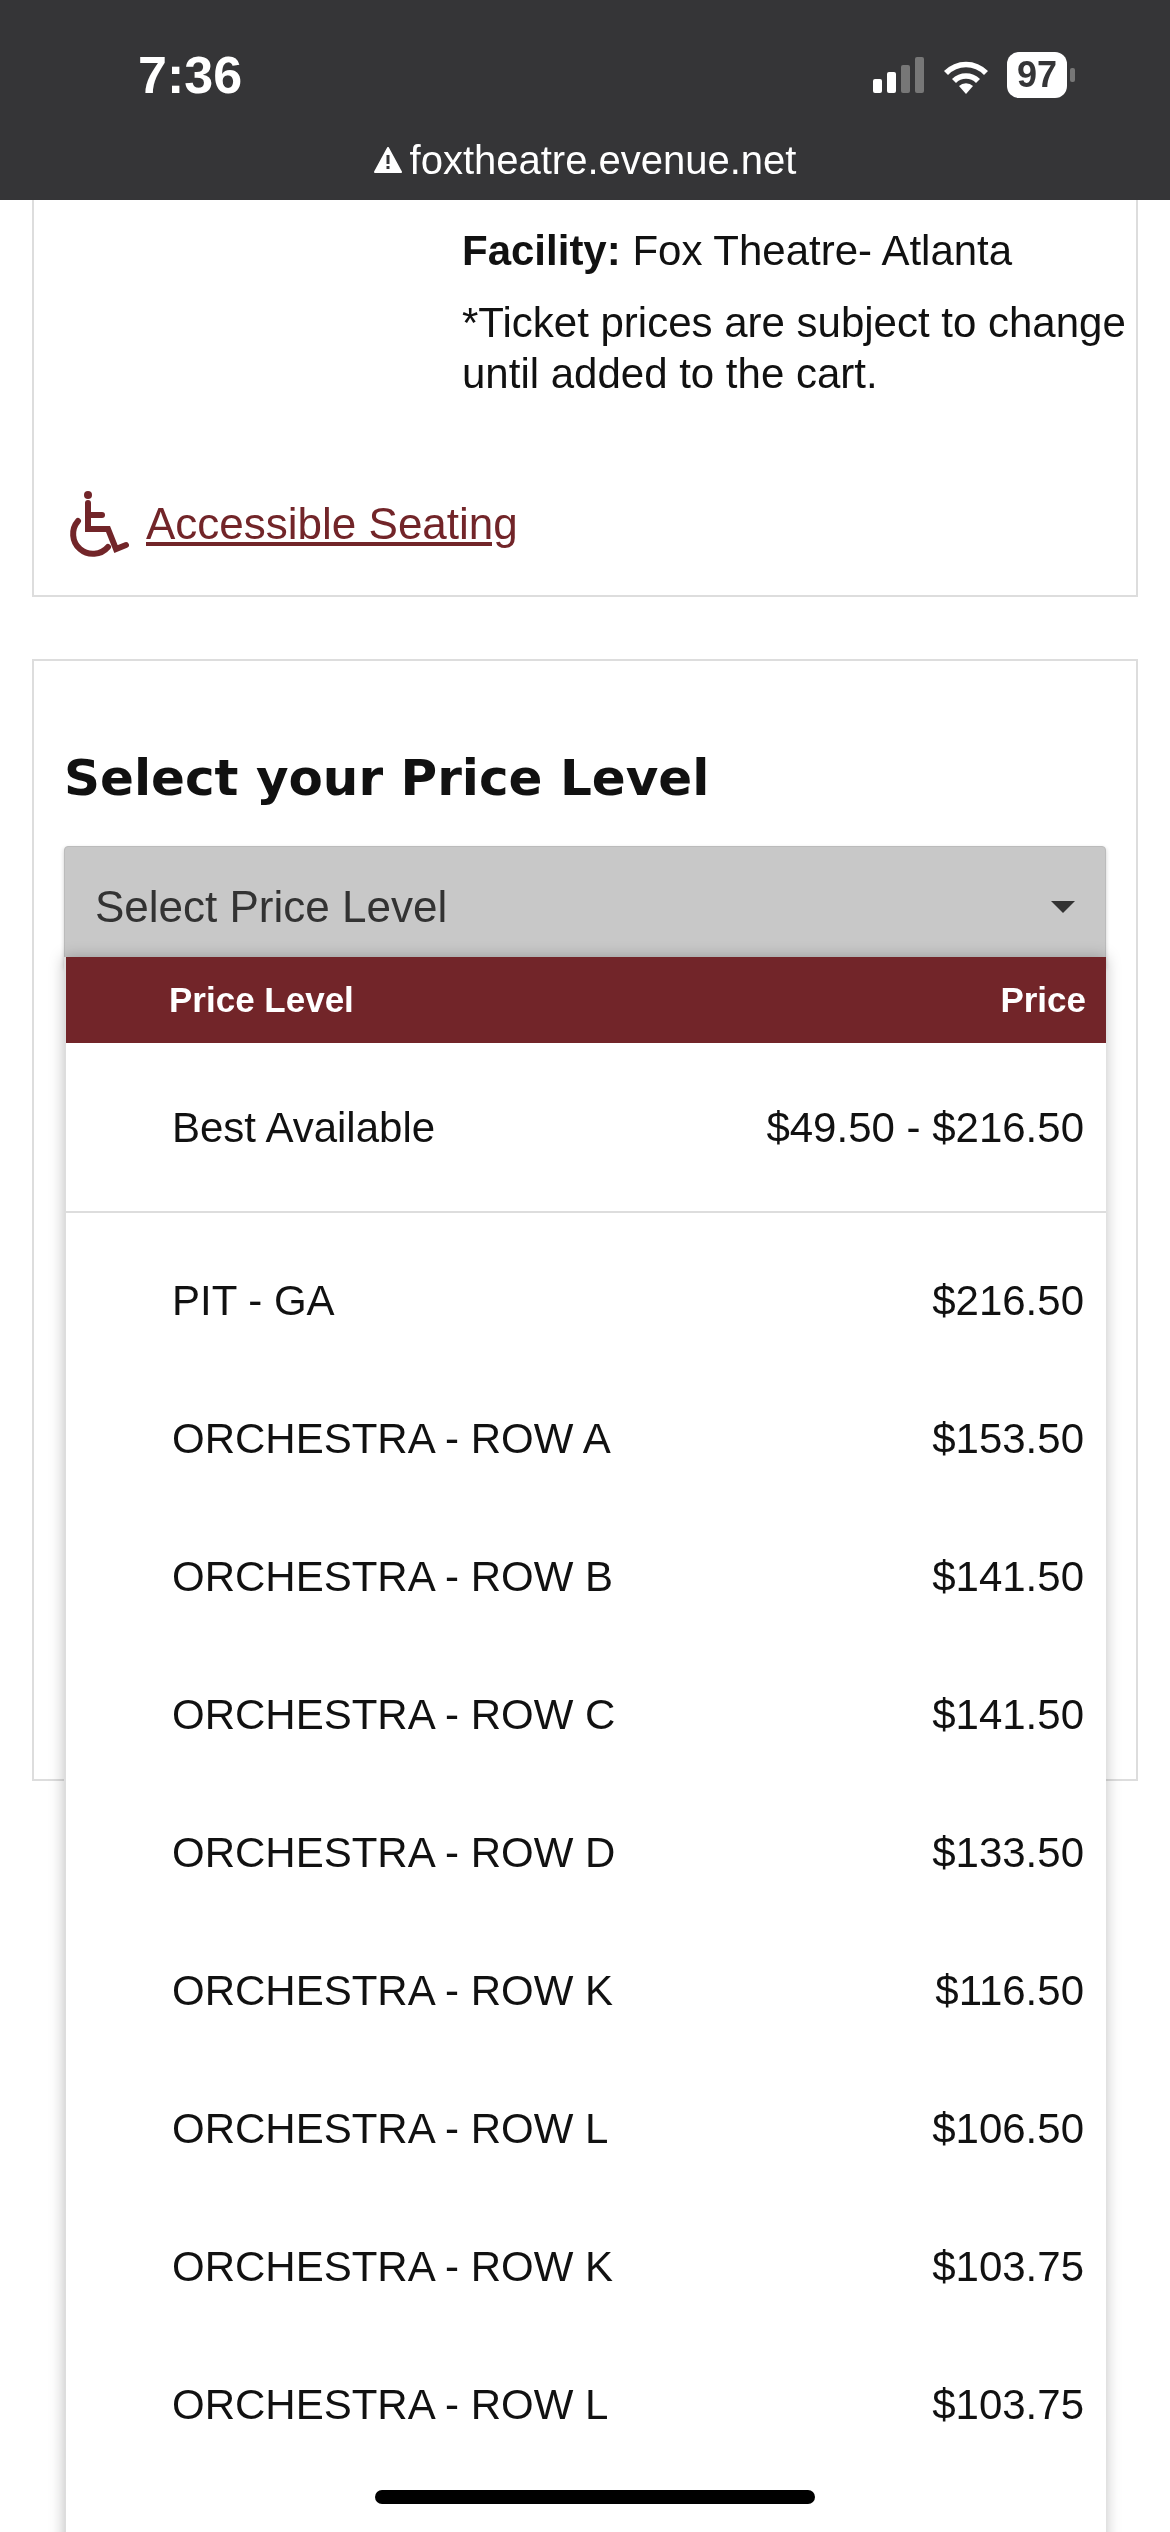  Describe the element at coordinates (387, 778) in the screenshot. I see `section-title: Select your Price Level` at that location.